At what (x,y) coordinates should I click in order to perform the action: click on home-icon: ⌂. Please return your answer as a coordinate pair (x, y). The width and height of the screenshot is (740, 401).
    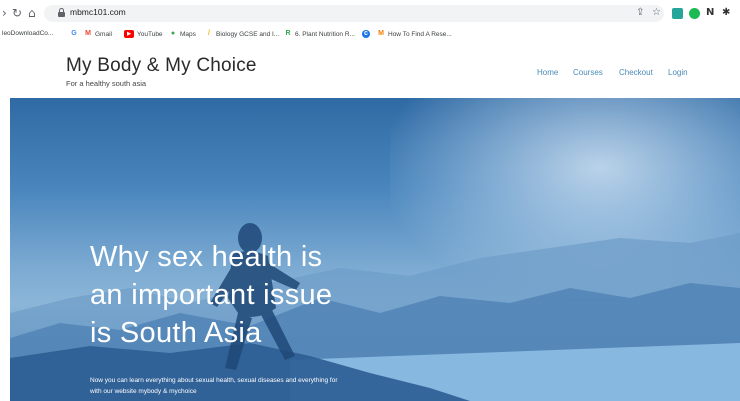
    Looking at the image, I should click on (32, 13).